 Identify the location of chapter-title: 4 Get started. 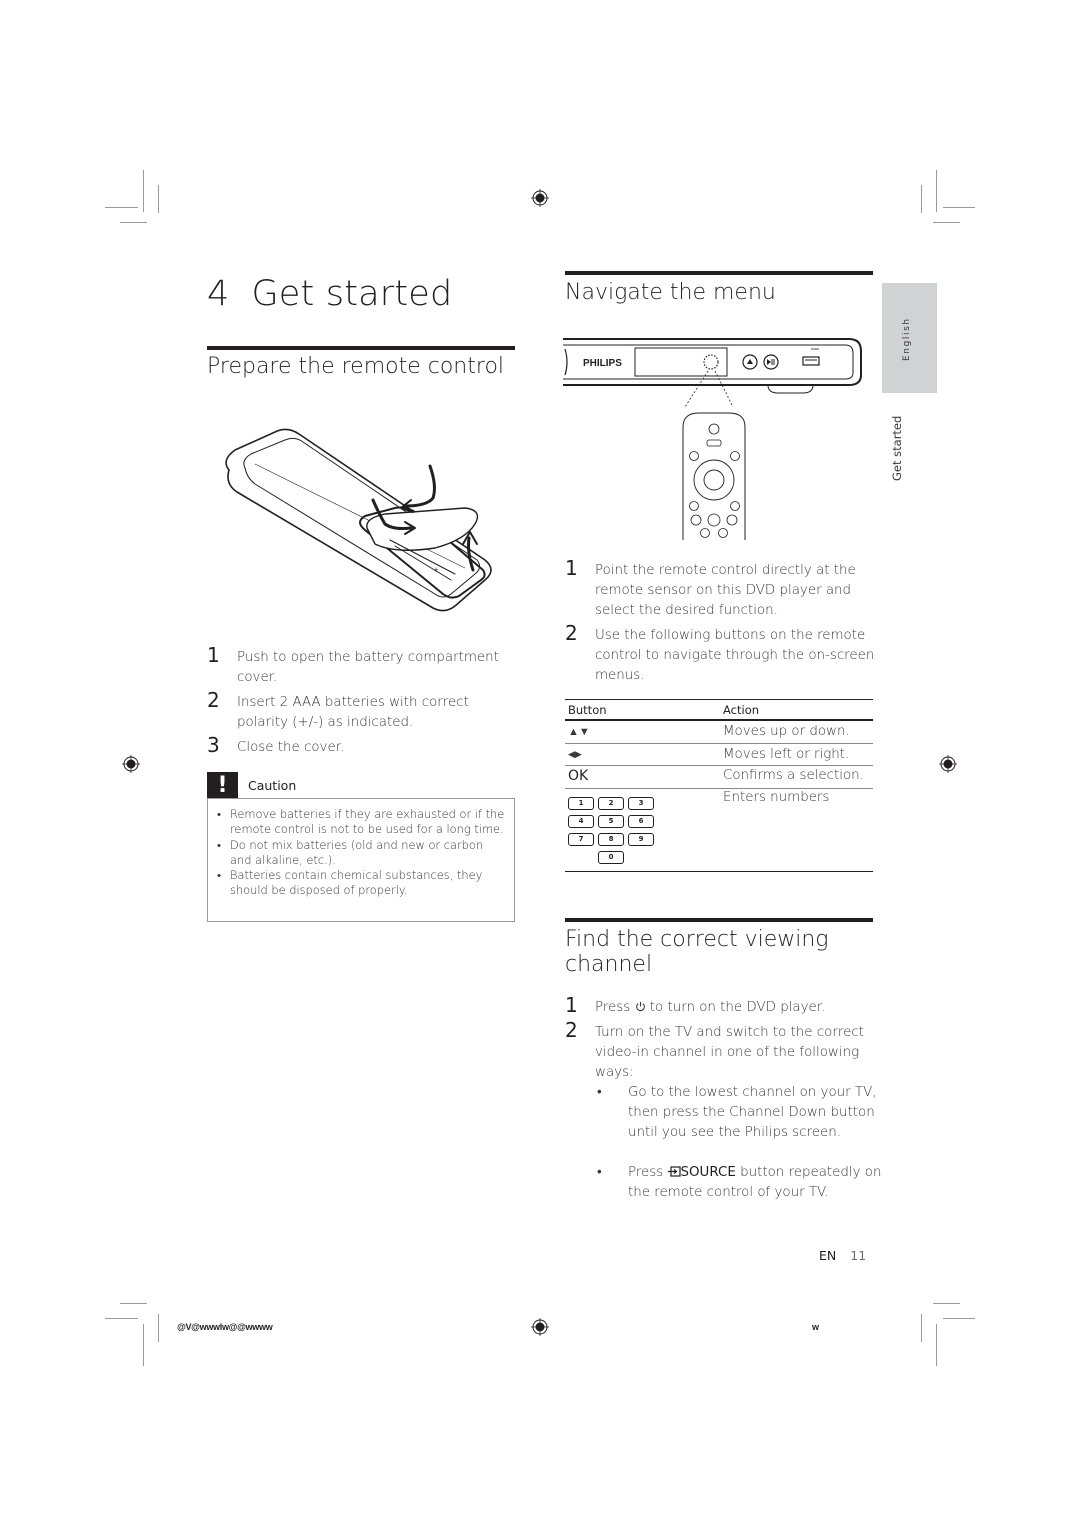
(329, 294).